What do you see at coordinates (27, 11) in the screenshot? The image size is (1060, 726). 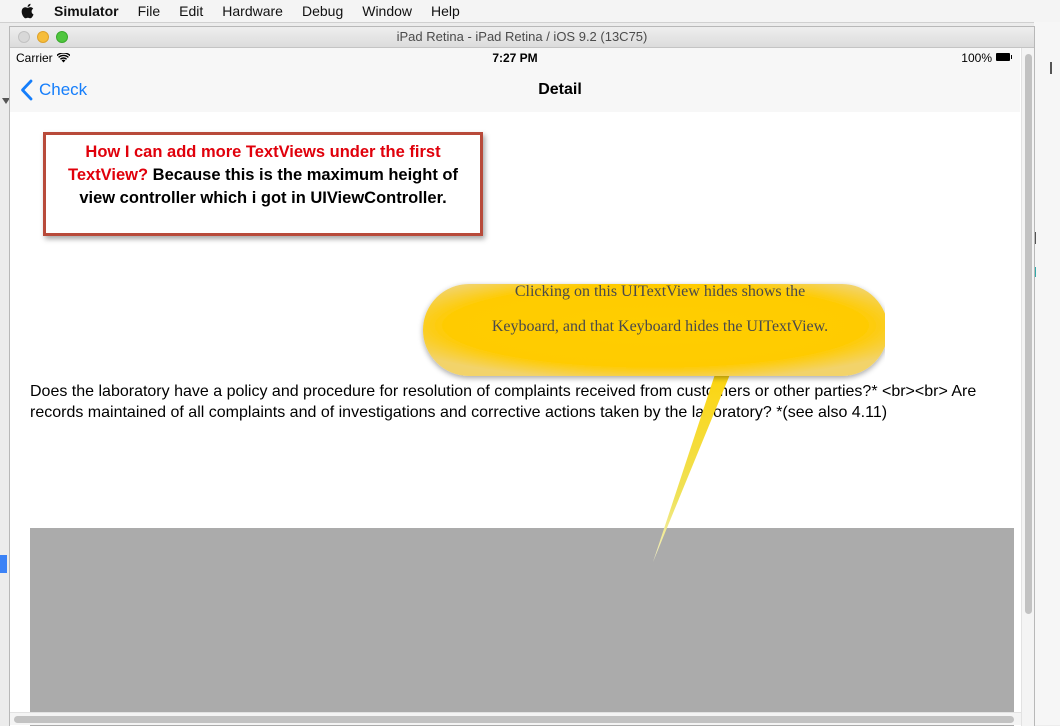 I see `apple-icon` at bounding box center [27, 11].